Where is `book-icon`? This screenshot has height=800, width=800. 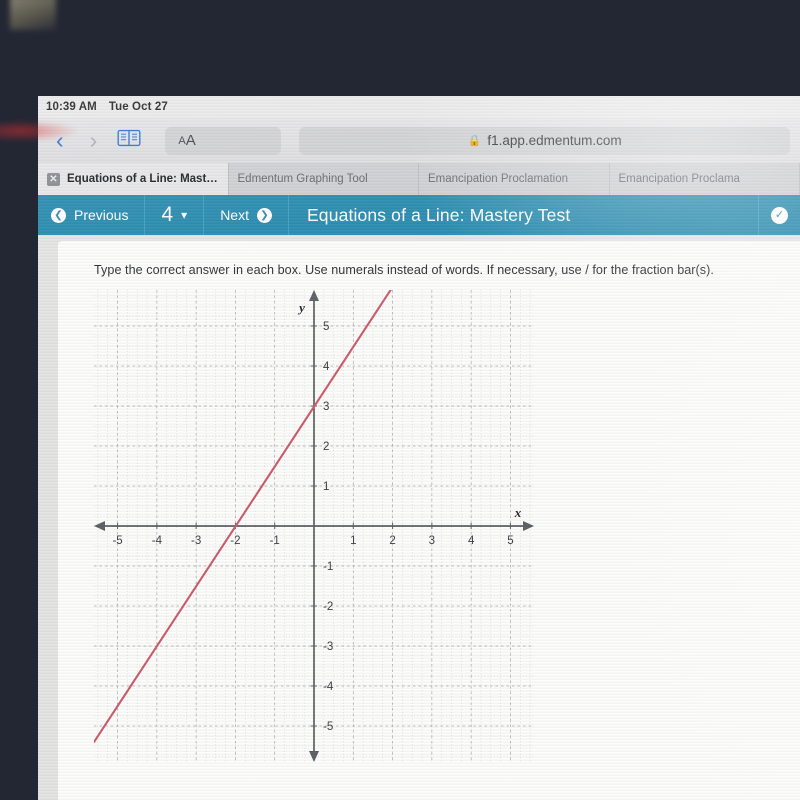
book-icon is located at coordinates (129, 140).